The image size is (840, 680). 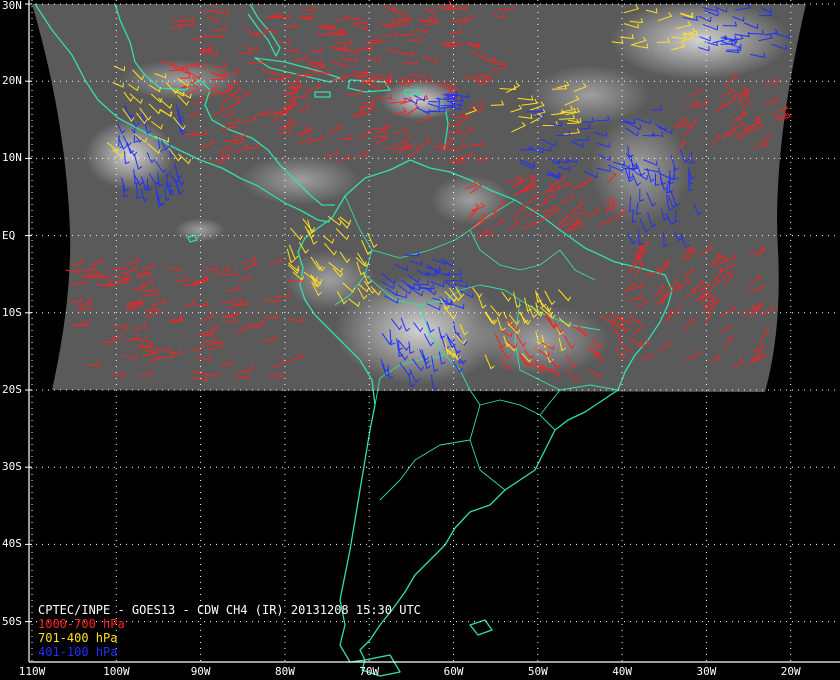 I want to click on legend-low-level: 1000-700 hPa, so click(x=81, y=624).